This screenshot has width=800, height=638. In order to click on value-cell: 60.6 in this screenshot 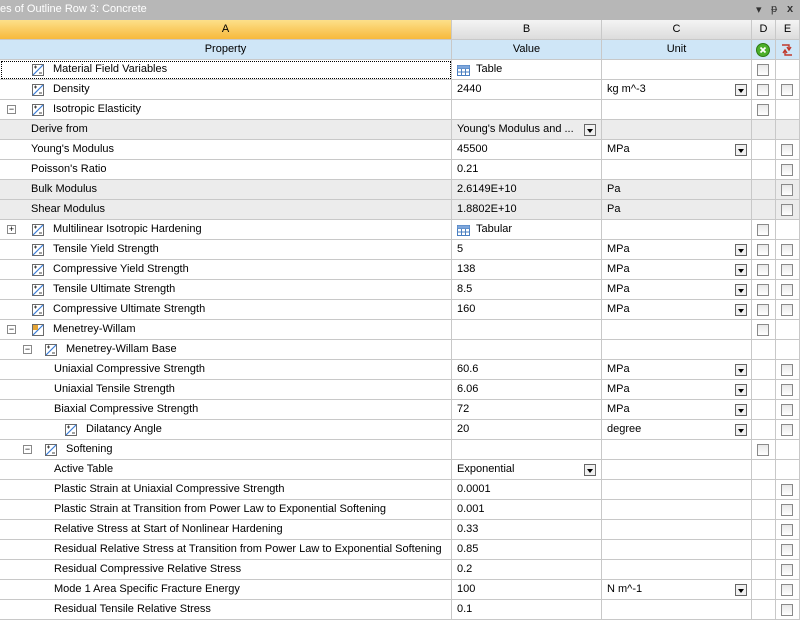, I will do `click(527, 370)`.